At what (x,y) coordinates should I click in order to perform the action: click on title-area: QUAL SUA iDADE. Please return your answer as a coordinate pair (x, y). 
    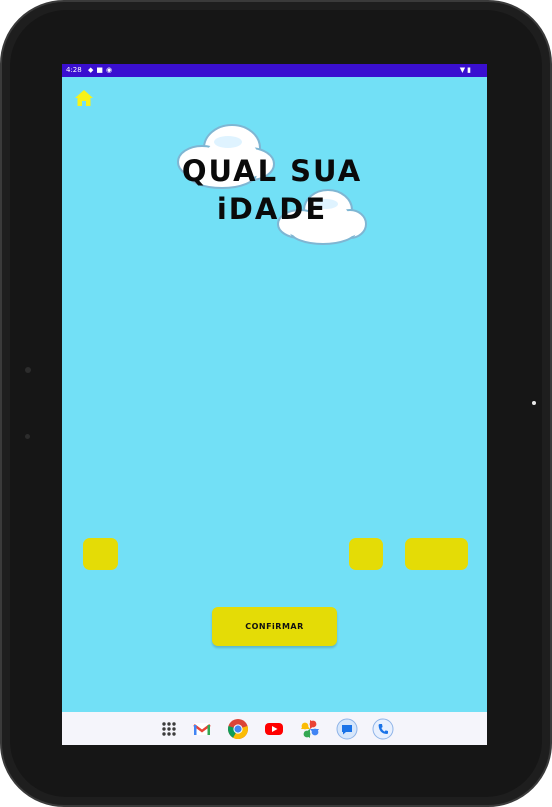
    Looking at the image, I should click on (269, 184).